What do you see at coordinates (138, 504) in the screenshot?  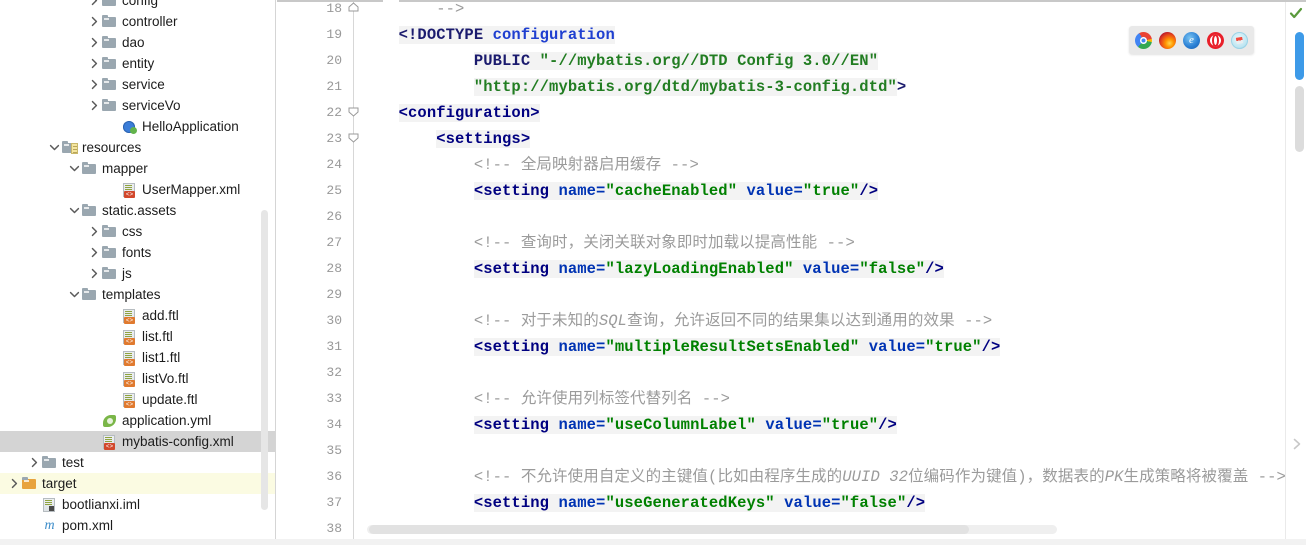 I see `tree-item-bootlianxi-iml: bootlianxi.iml` at bounding box center [138, 504].